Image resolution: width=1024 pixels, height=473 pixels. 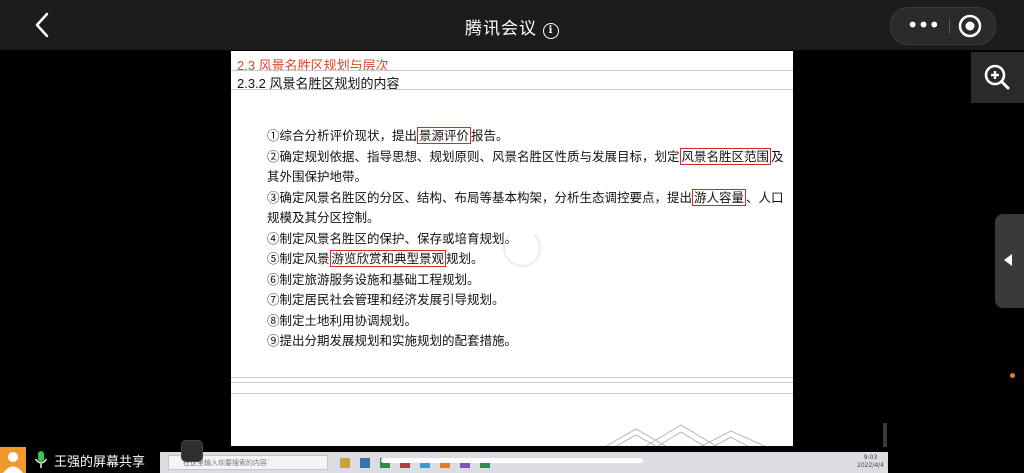 I want to click on section-heading: 2.3 风景名胜区规划与层次, so click(x=313, y=65).